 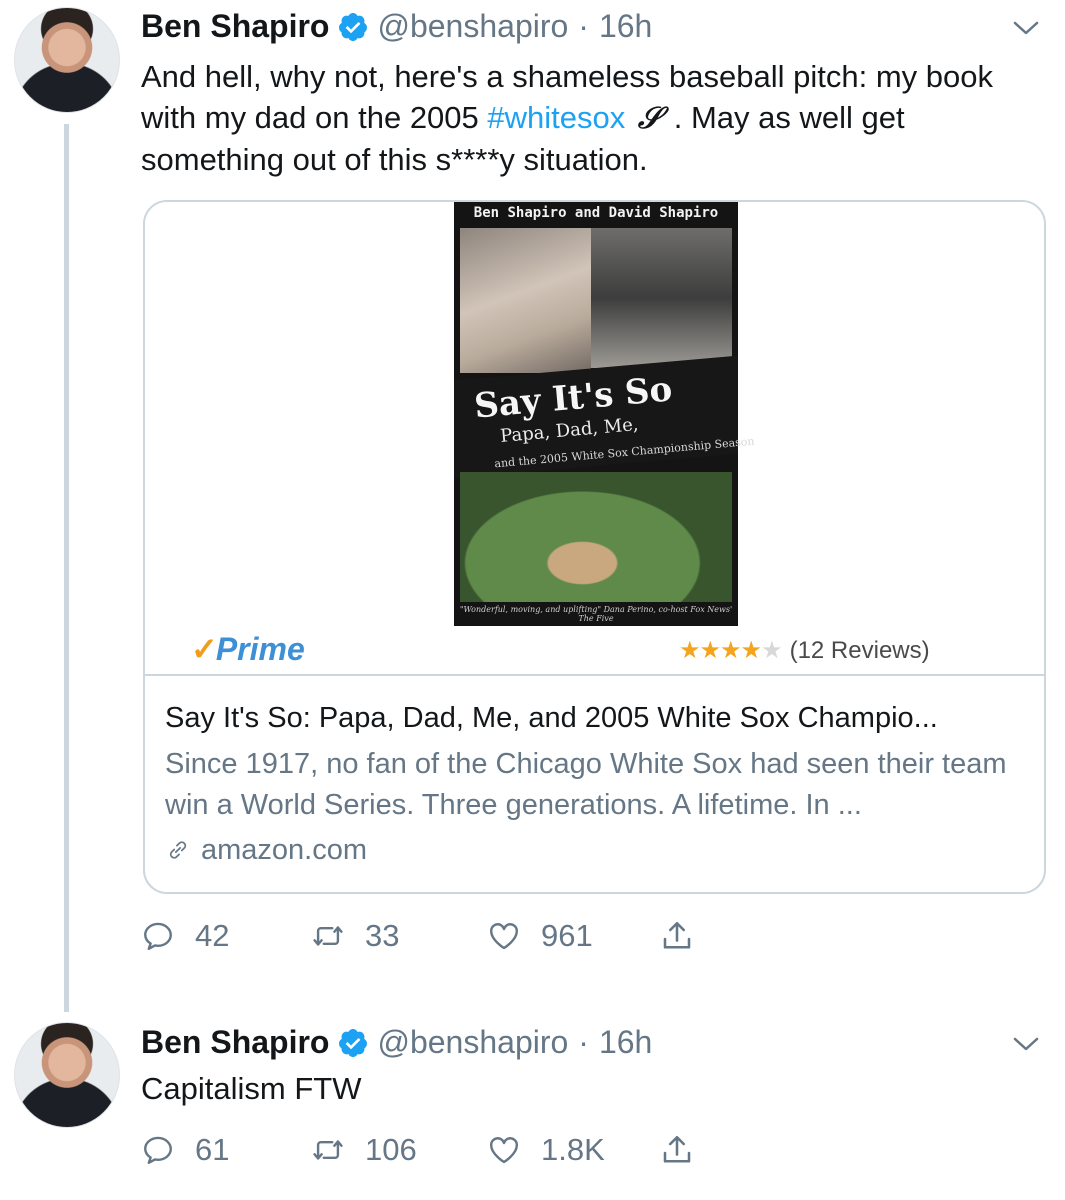 I want to click on thread-line, so click(x=66, y=568).